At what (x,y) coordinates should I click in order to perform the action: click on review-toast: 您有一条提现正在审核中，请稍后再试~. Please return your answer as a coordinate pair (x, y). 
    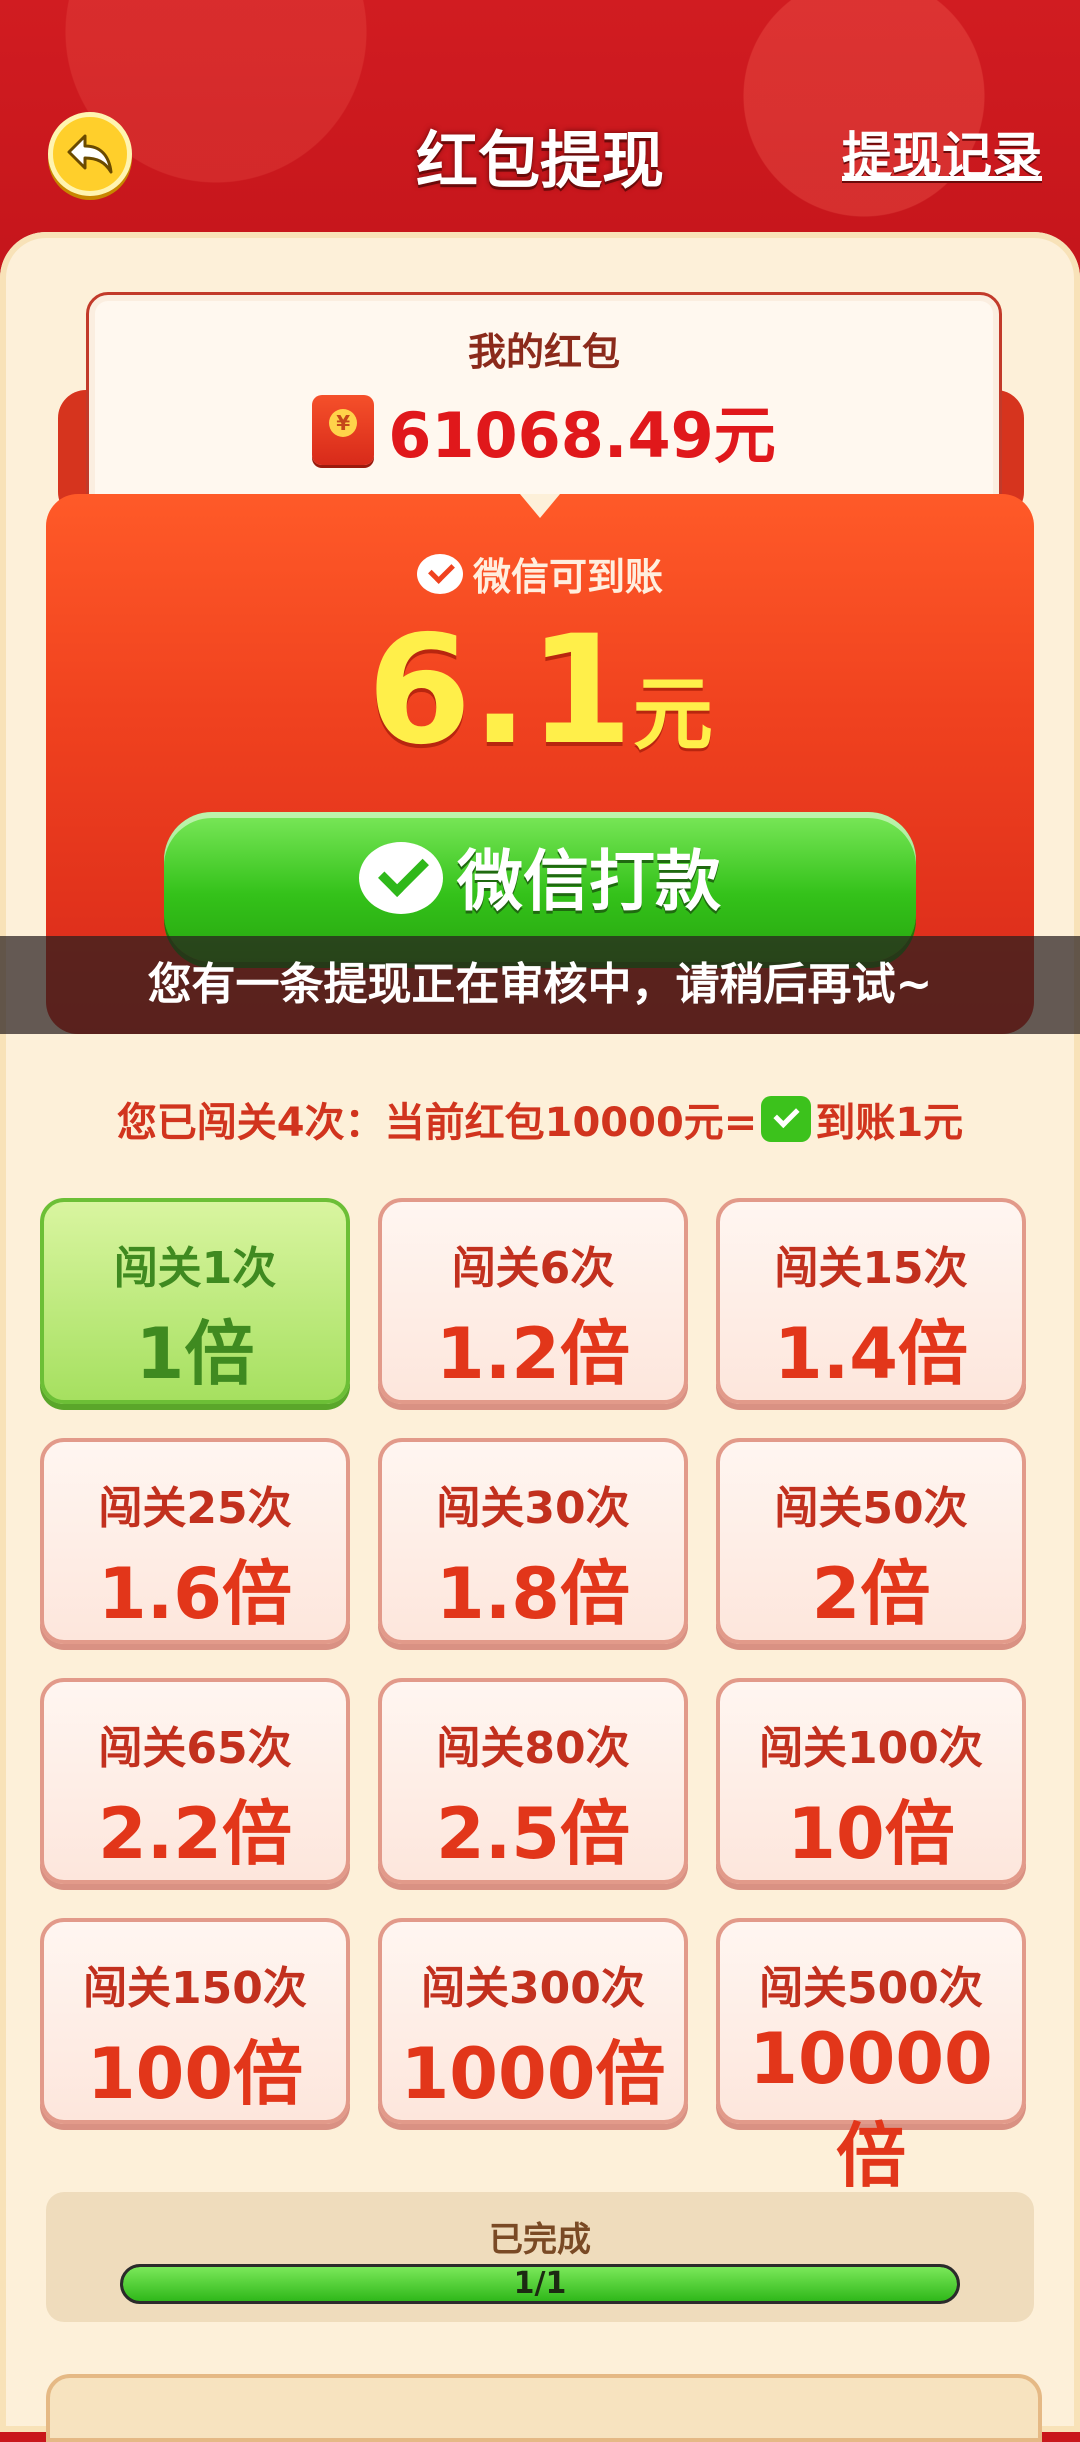
    Looking at the image, I should click on (540, 985).